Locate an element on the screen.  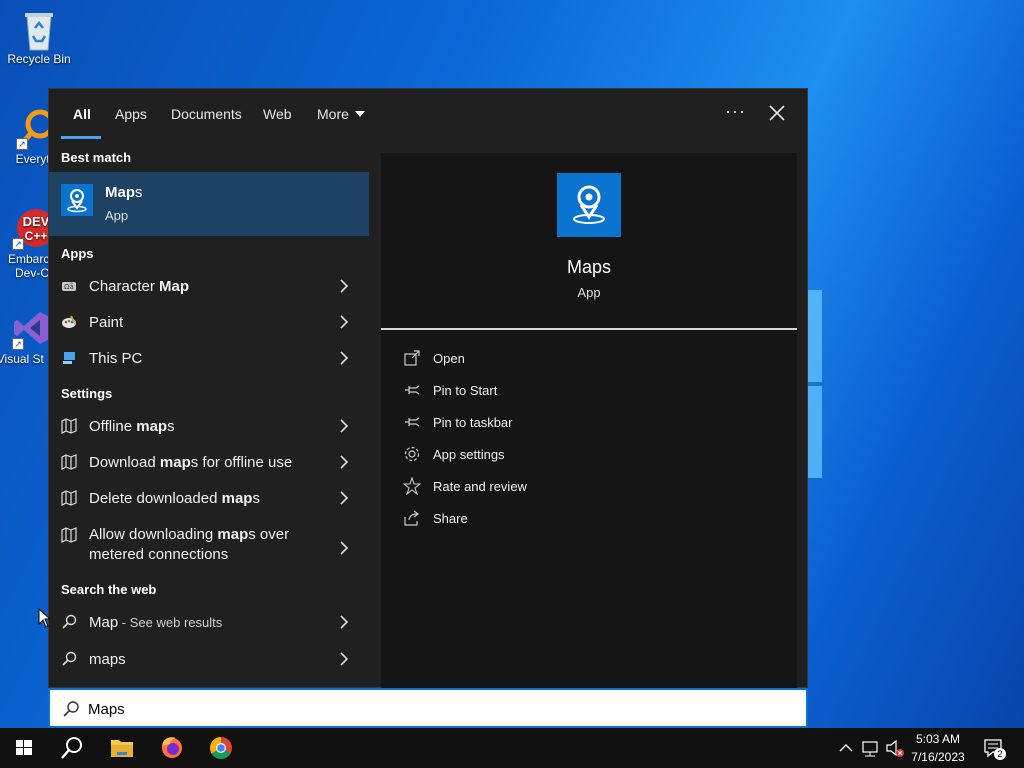
best-match-title: Maps is located at coordinates (124, 192).